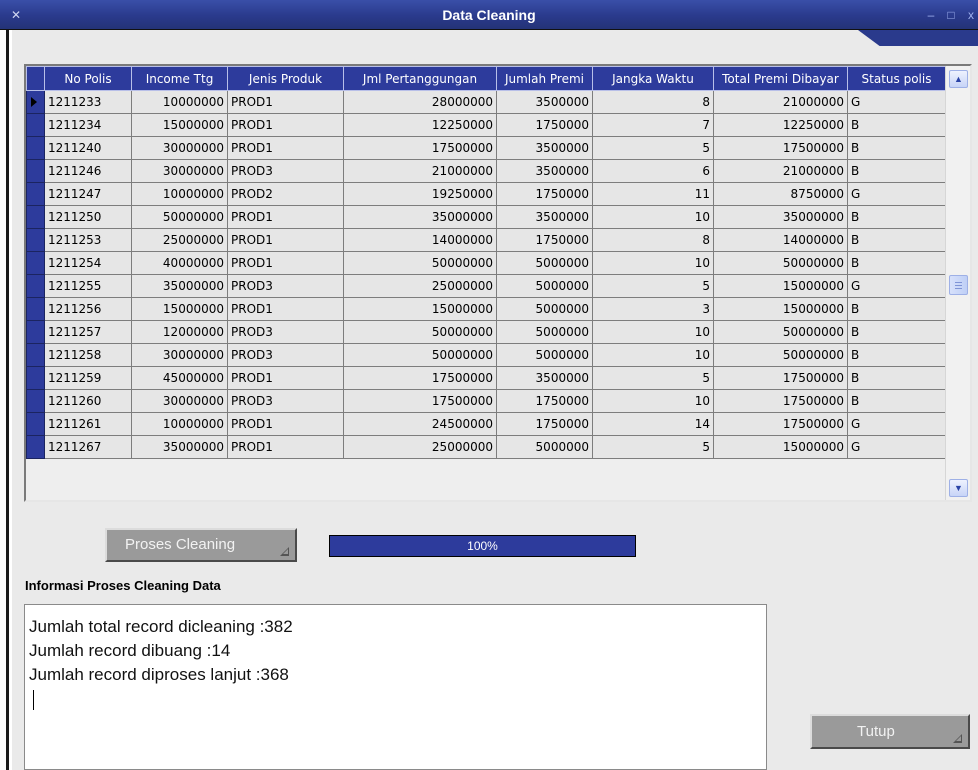 This screenshot has width=978, height=770. What do you see at coordinates (780, 240) in the screenshot?
I see `cell-total-premi-dibayar: 14000000` at bounding box center [780, 240].